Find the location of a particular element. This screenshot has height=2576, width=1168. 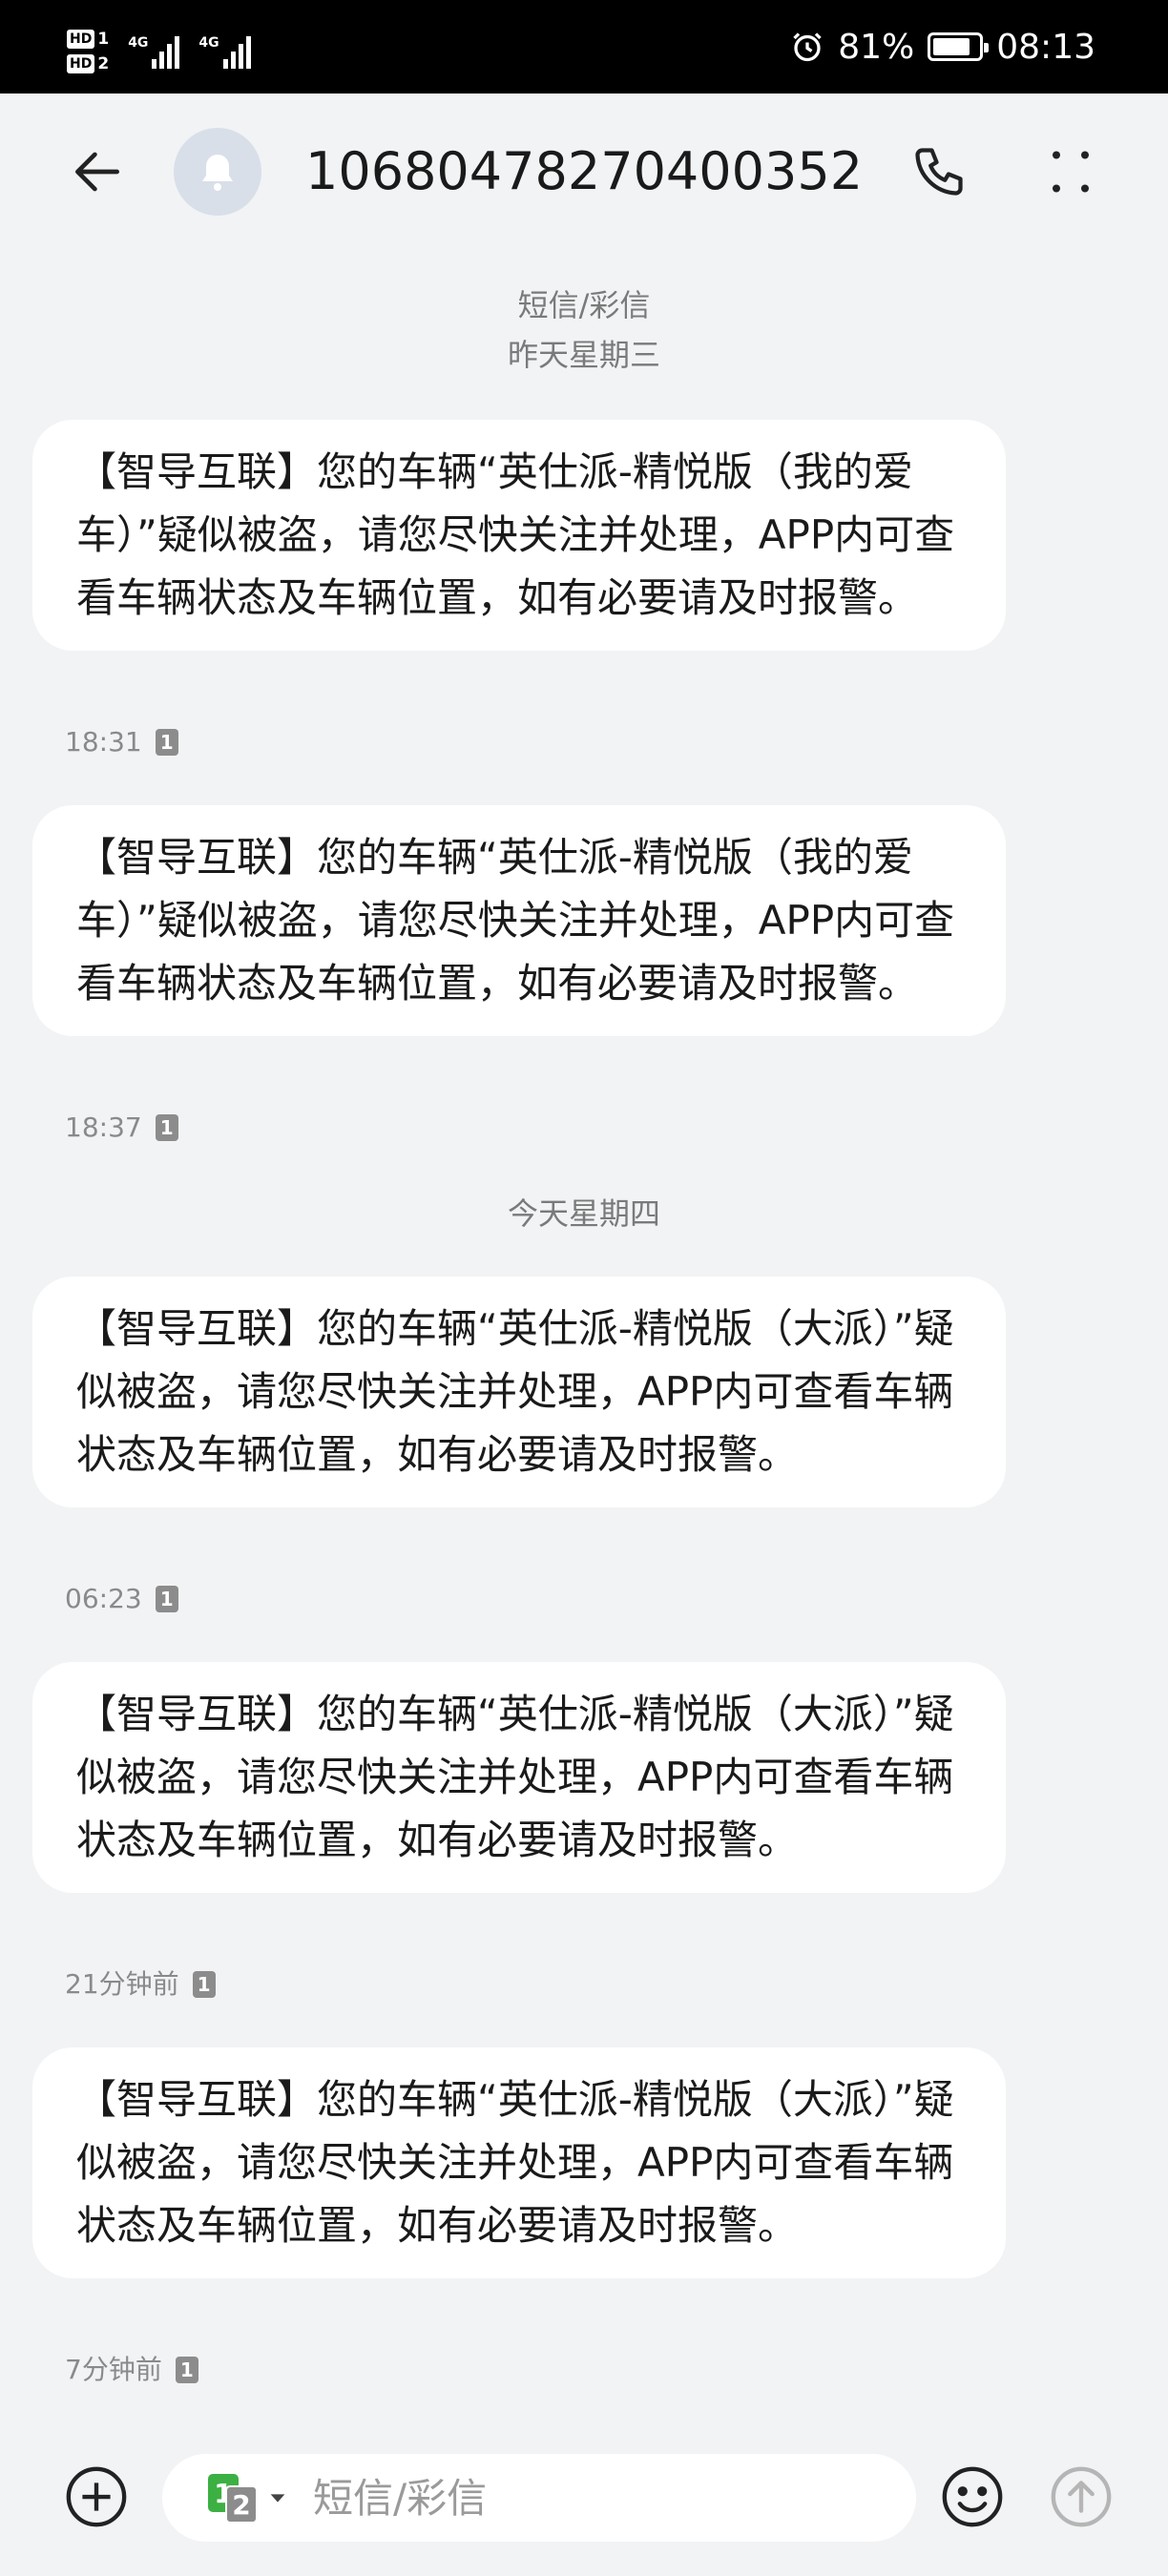

send-button is located at coordinates (1081, 2497).